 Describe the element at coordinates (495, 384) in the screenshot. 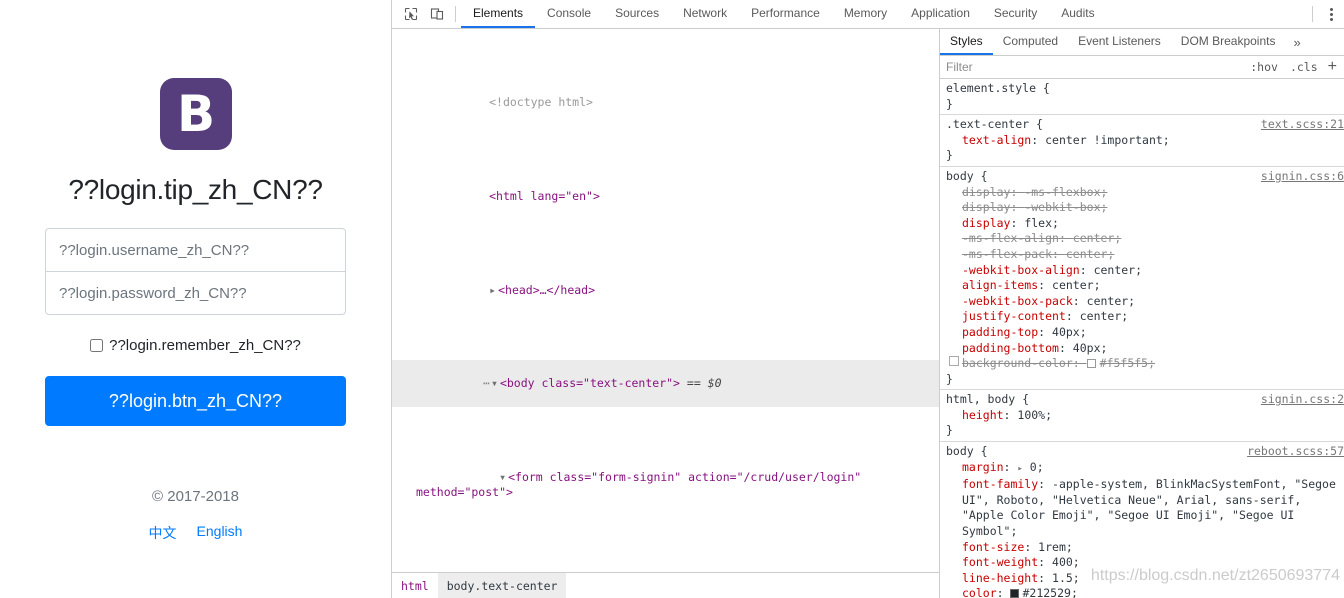

I see `collapse-arrow-body-icon: ▾` at that location.